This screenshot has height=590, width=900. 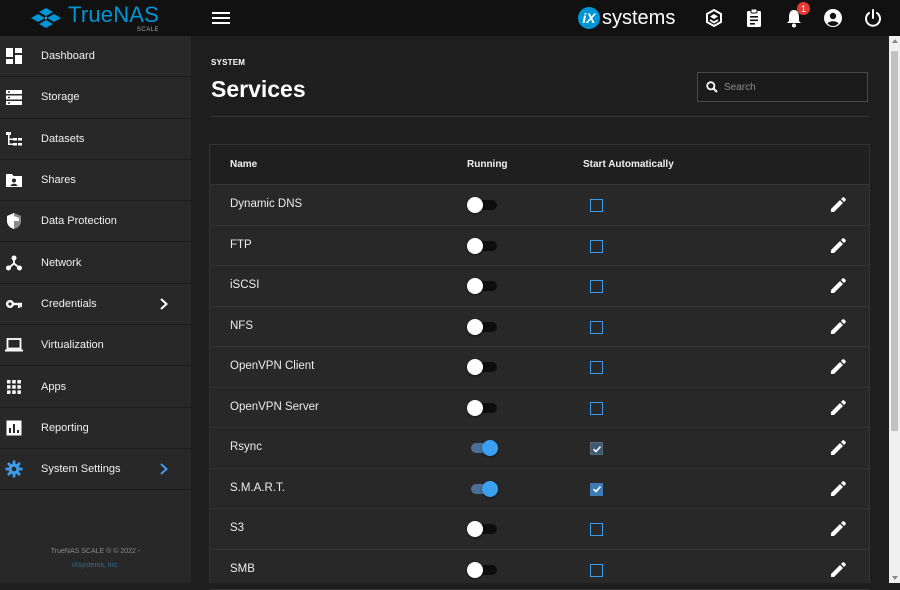 What do you see at coordinates (714, 18) in the screenshot?
I see `truecommand-button` at bounding box center [714, 18].